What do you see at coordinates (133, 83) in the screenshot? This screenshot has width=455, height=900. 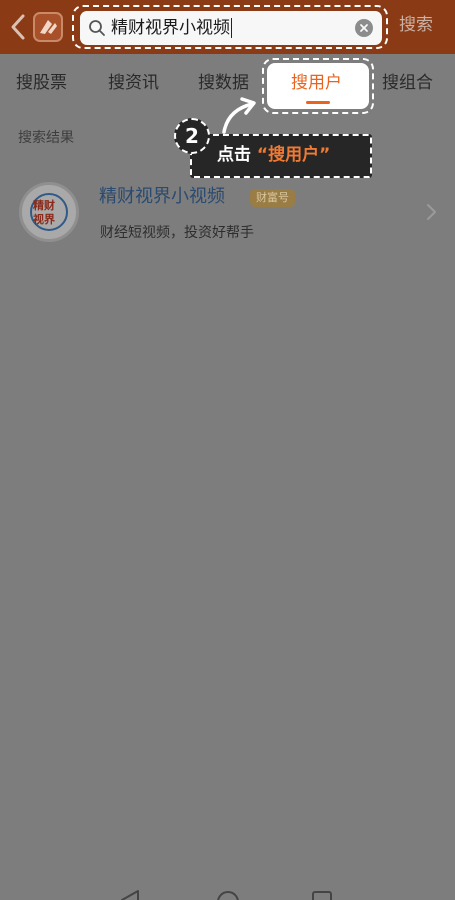 I see `tab-news: 搜资讯` at bounding box center [133, 83].